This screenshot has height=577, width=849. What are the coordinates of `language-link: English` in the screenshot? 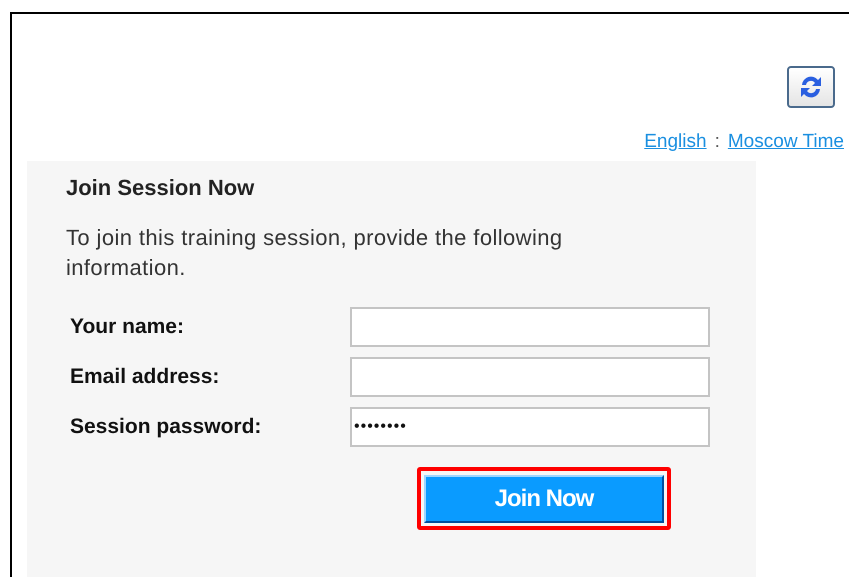 It's located at (675, 142).